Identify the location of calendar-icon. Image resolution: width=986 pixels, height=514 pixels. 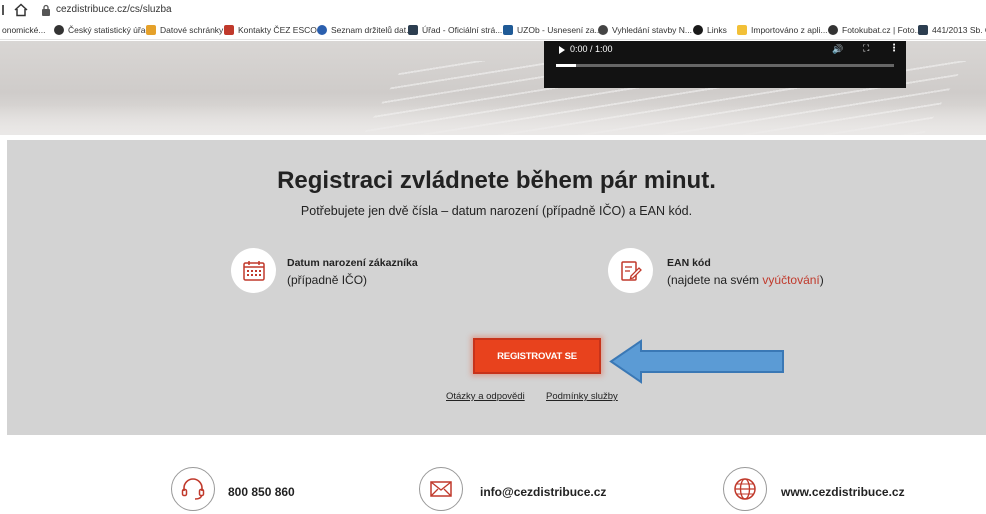
(253, 270).